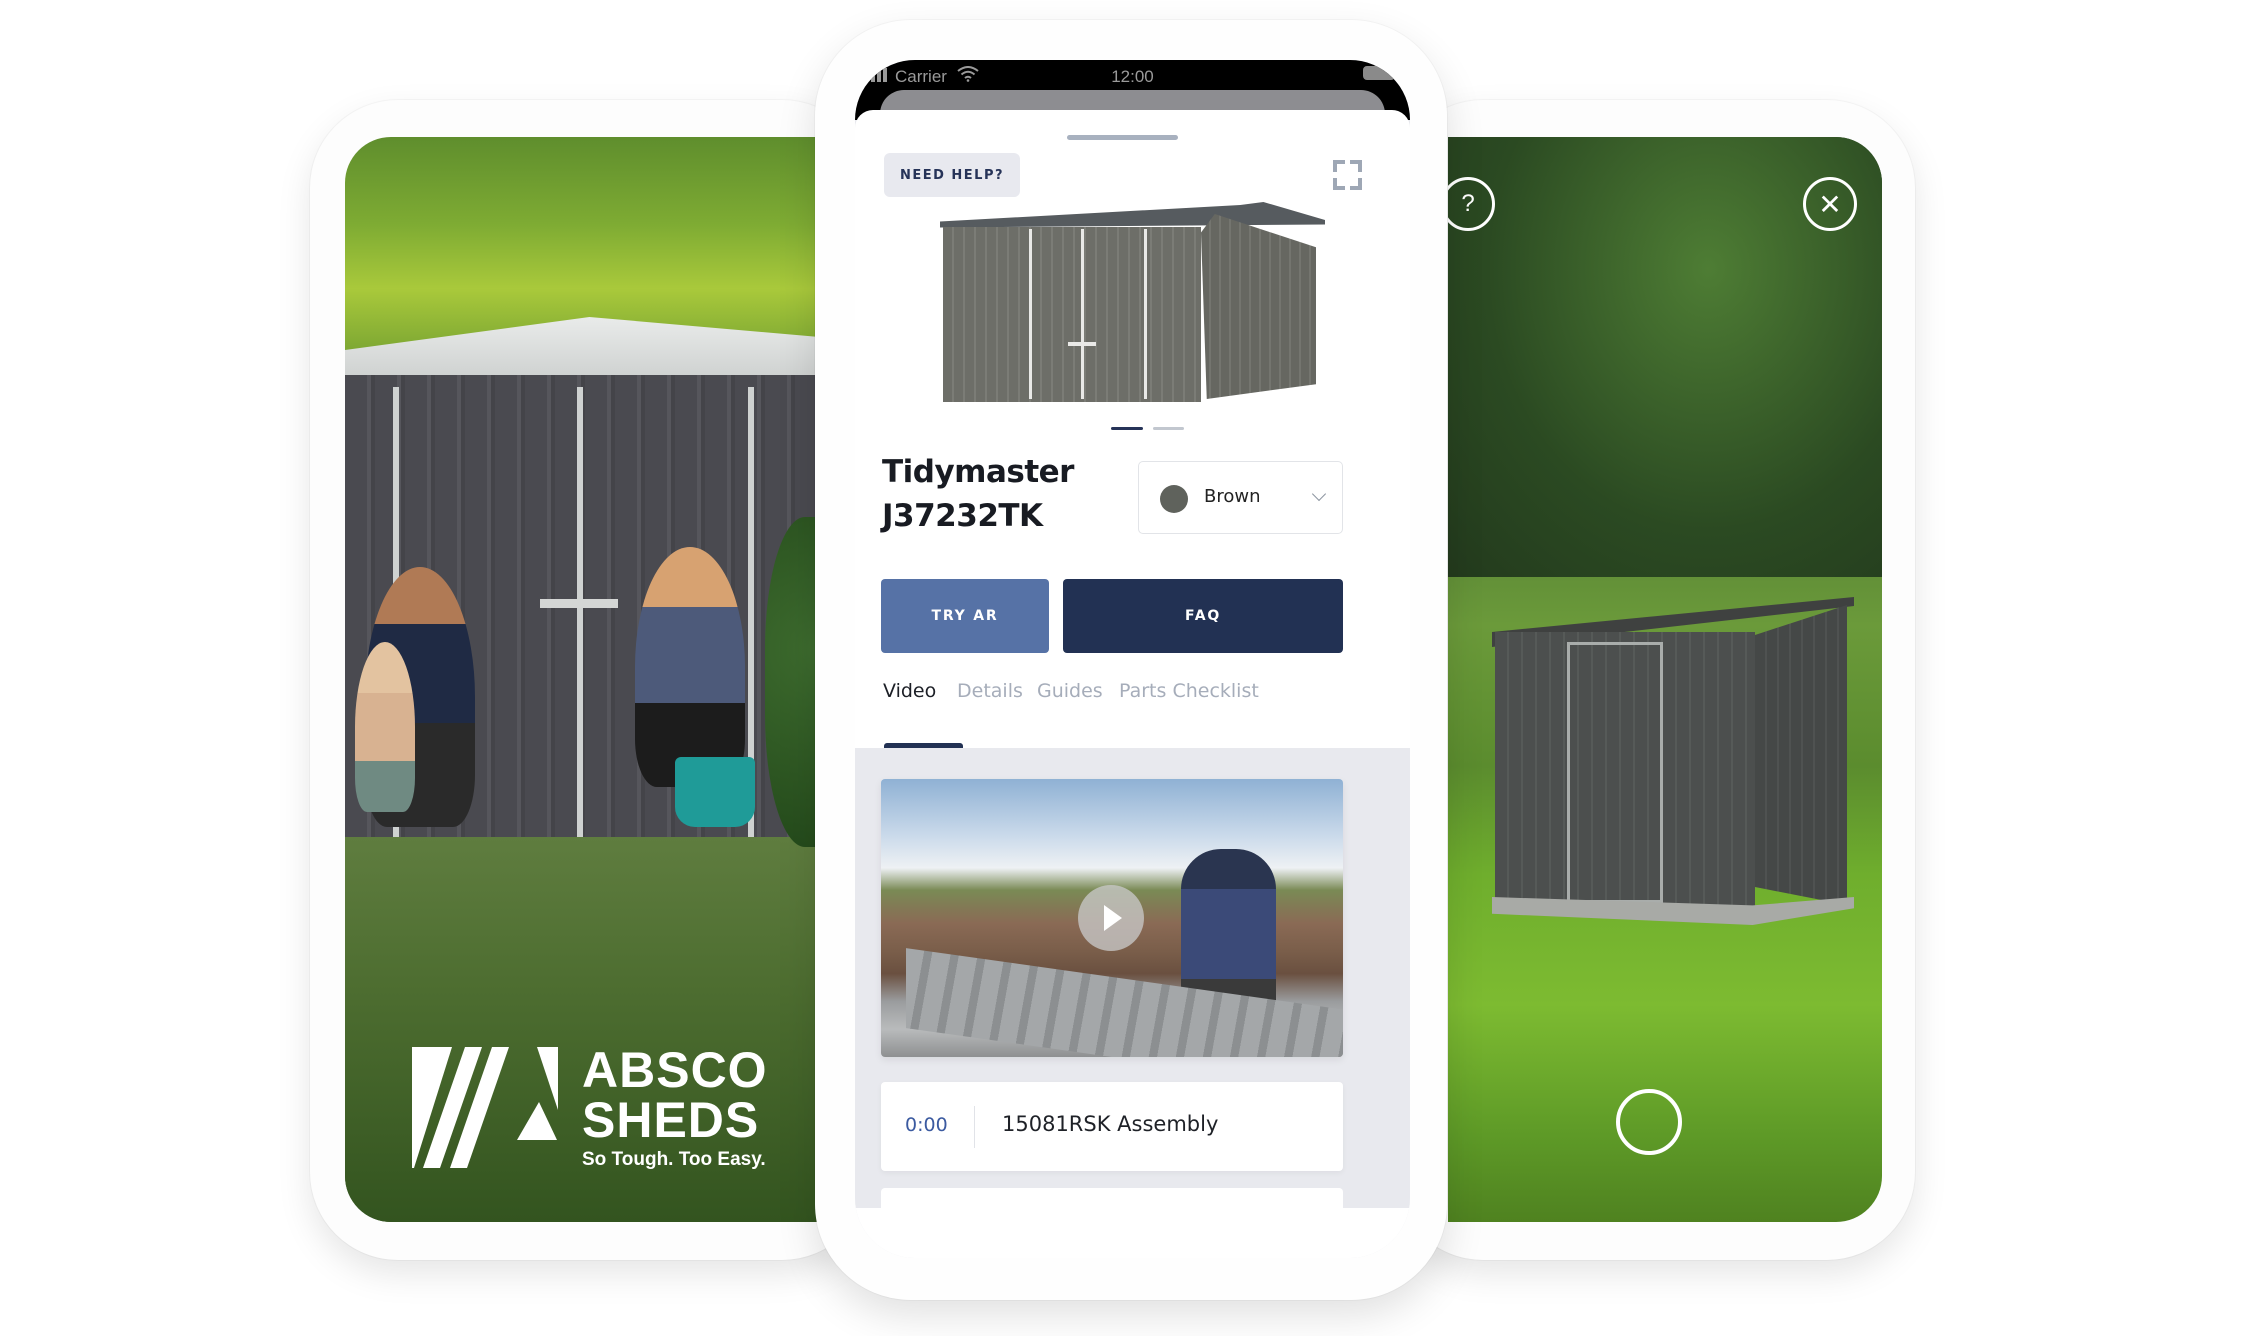 Image resolution: width=2264 pixels, height=1336 pixels. I want to click on product-title: Tidymaster J37232TK, so click(978, 494).